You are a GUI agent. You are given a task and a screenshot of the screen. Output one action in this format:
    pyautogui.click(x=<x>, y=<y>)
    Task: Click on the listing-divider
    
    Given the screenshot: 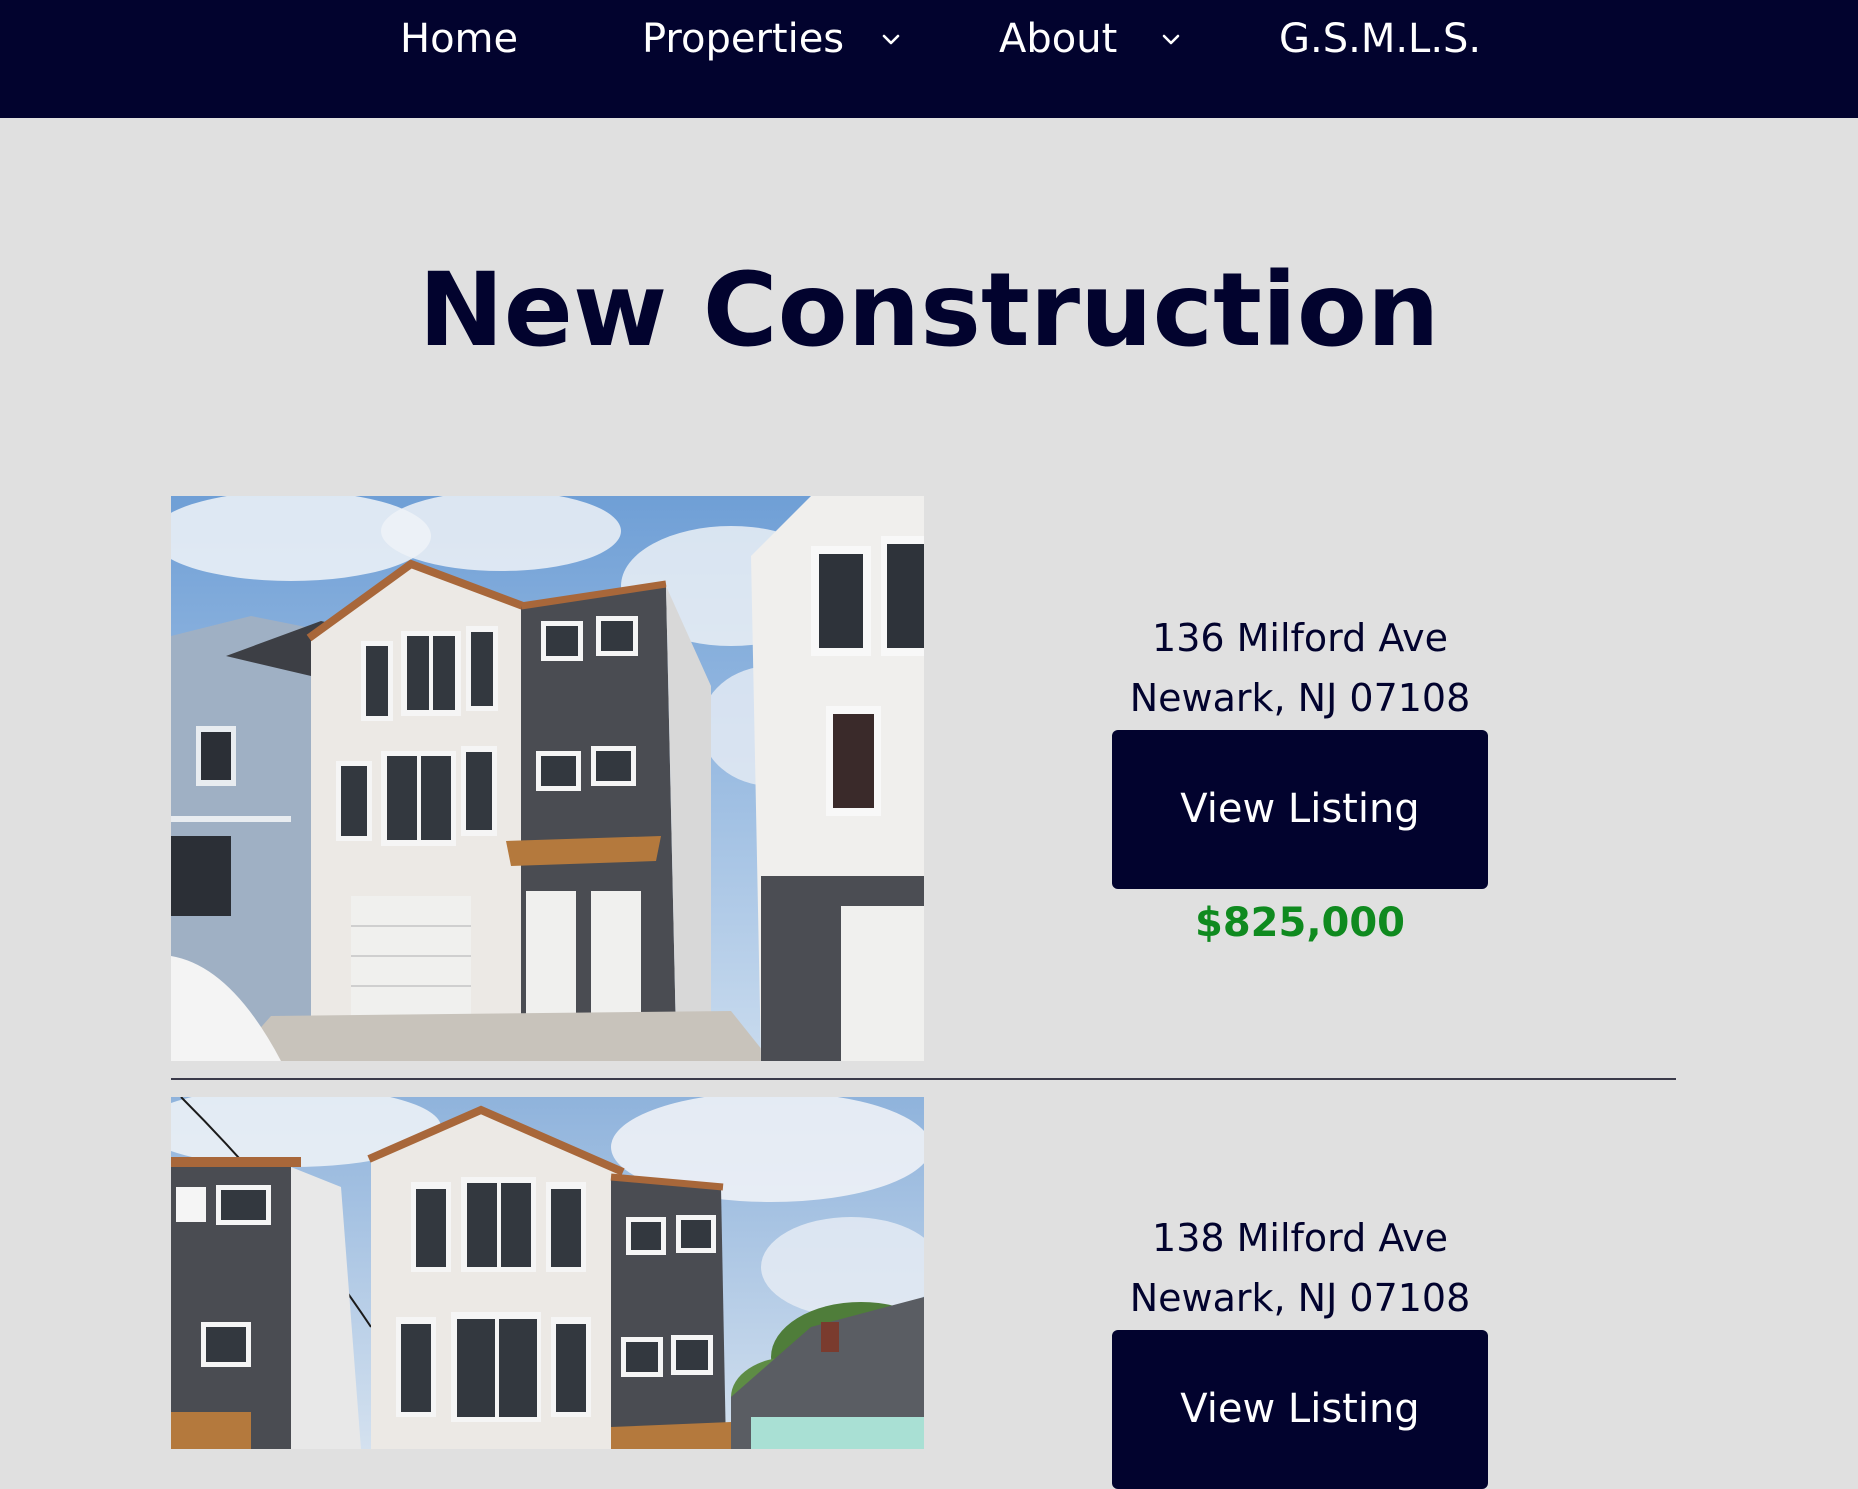 What is the action you would take?
    pyautogui.click(x=923, y=1079)
    